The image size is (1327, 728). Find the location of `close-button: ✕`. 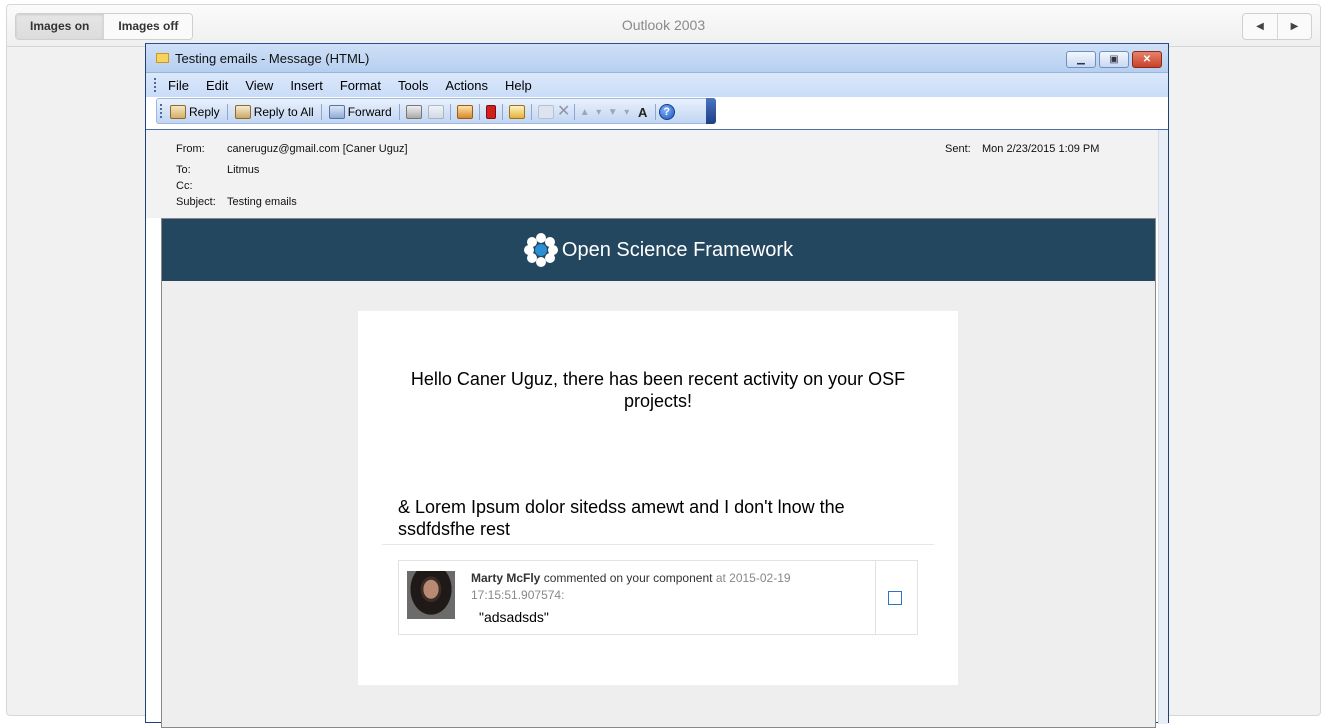

close-button: ✕ is located at coordinates (1147, 59).